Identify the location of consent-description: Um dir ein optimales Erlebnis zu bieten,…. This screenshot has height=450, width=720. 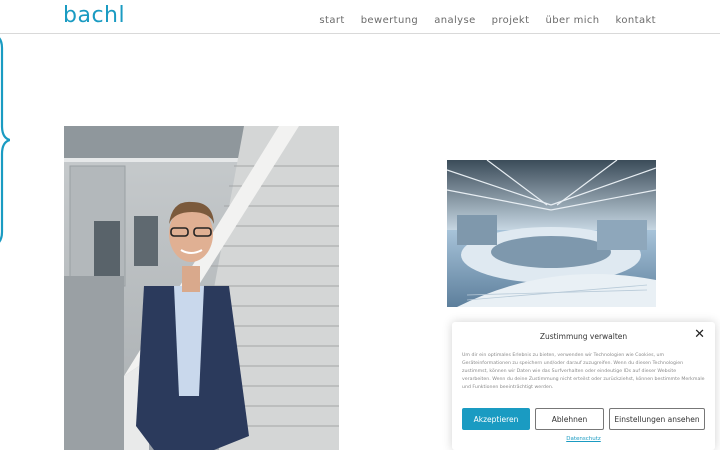
(583, 372).